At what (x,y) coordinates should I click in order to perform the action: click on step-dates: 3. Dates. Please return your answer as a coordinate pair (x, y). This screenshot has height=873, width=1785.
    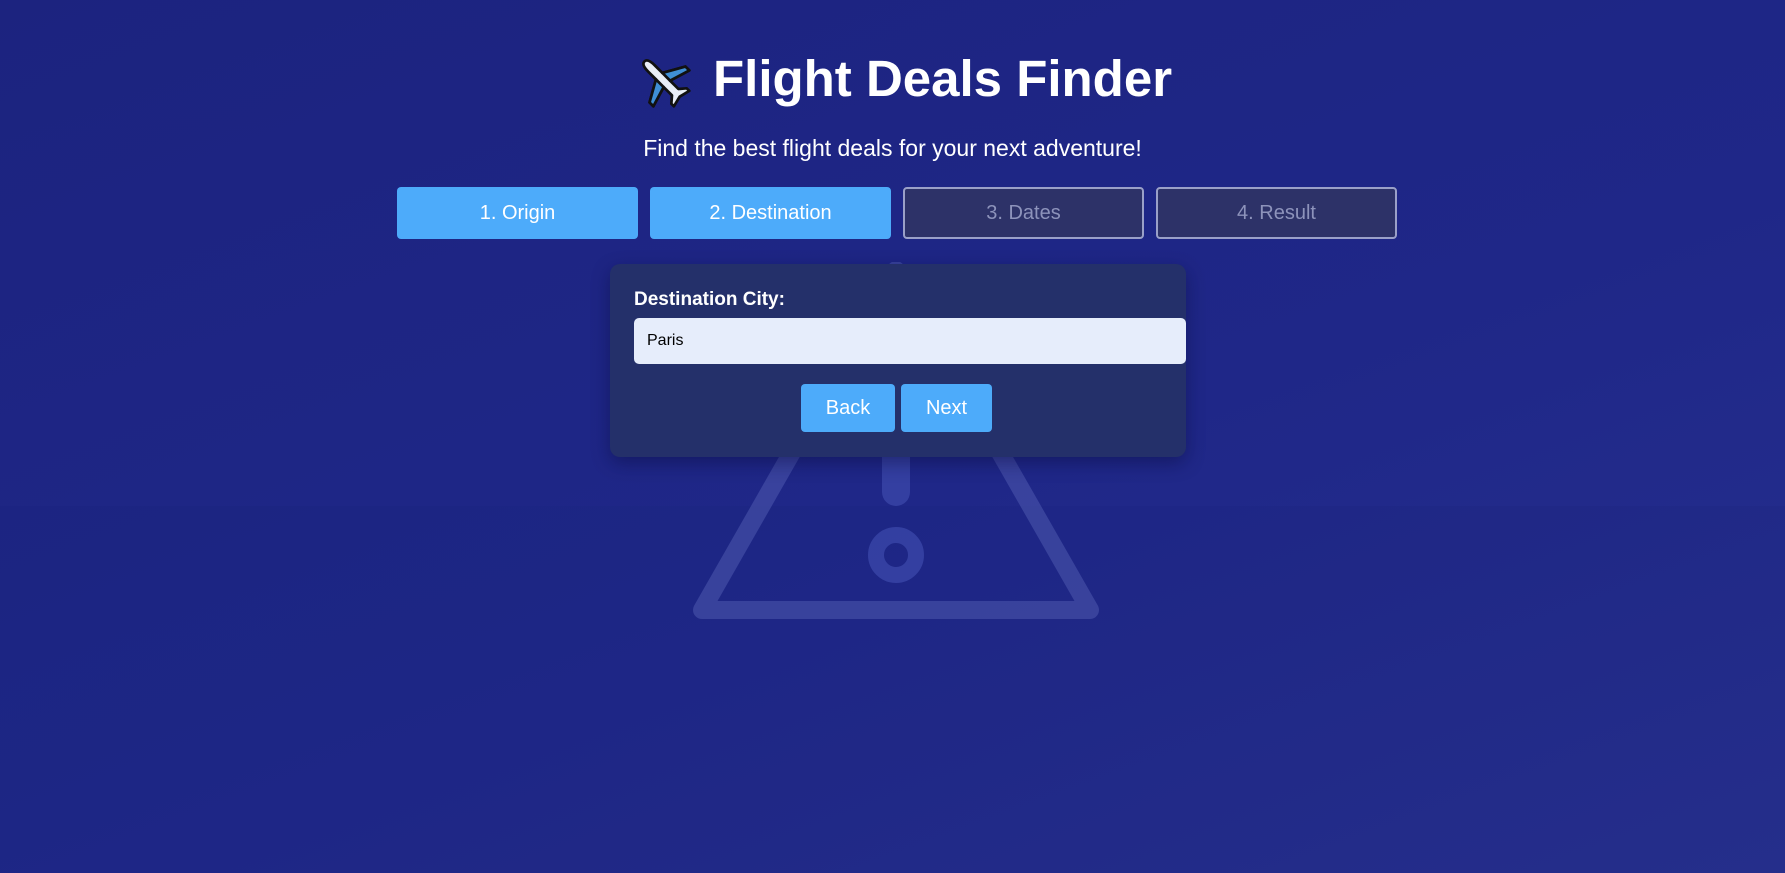
    Looking at the image, I should click on (1023, 213).